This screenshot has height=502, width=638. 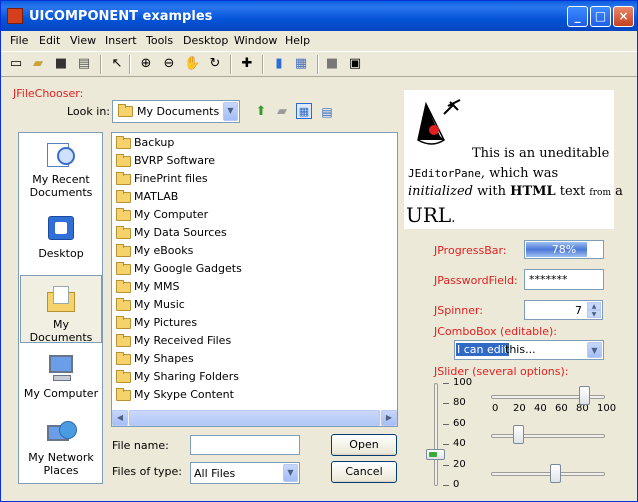 What do you see at coordinates (186, 376) in the screenshot?
I see `file-list-item-label: My Sharing Folders` at bounding box center [186, 376].